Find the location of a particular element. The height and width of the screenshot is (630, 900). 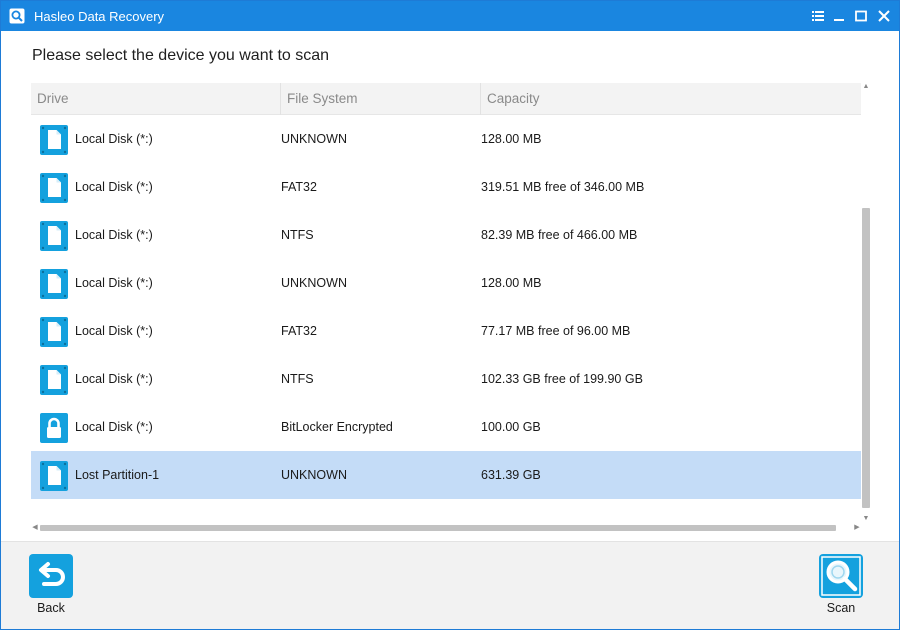

capacity-cell: 82.39 MB free of 466.00 MB is located at coordinates (559, 235).